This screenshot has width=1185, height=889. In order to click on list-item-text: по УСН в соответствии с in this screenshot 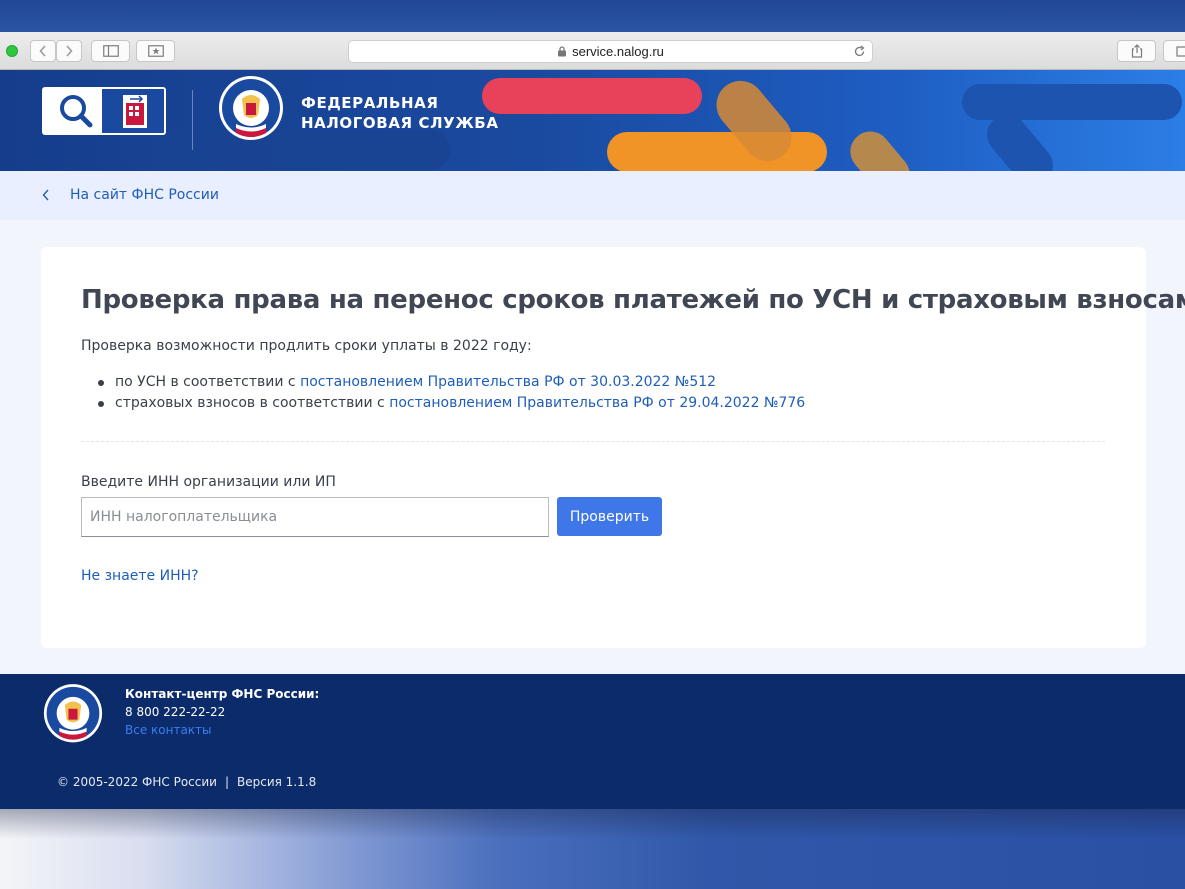, I will do `click(208, 382)`.